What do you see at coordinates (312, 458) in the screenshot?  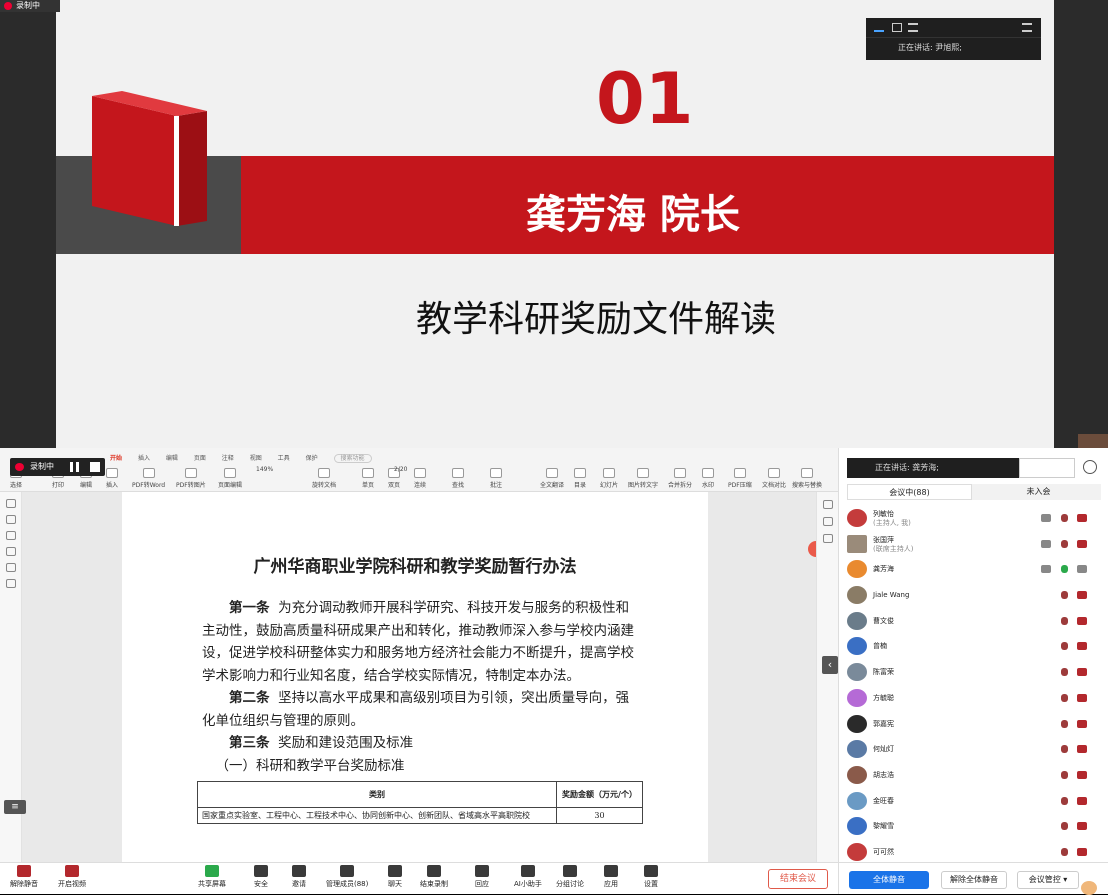 I see `tab-protect: 保护` at bounding box center [312, 458].